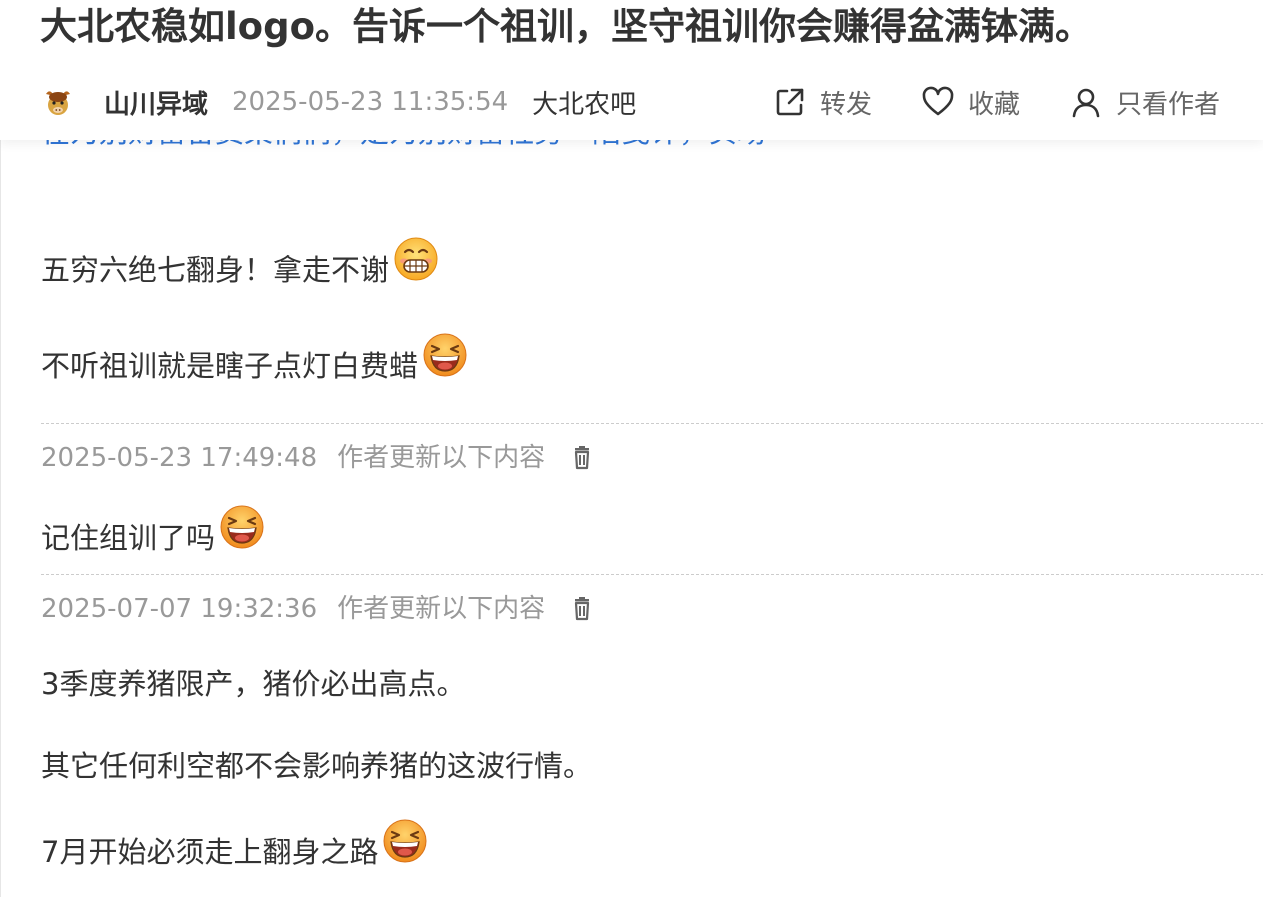  I want to click on share-label: 转发, so click(845, 104).